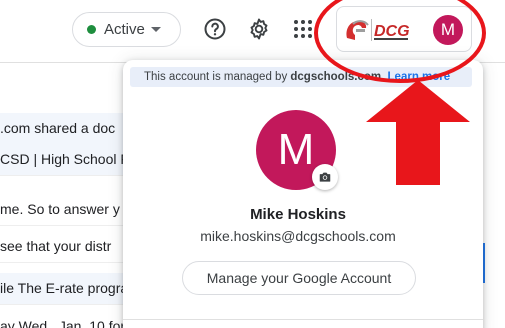  I want to click on dcg-logo-text: DCG, so click(392, 31).